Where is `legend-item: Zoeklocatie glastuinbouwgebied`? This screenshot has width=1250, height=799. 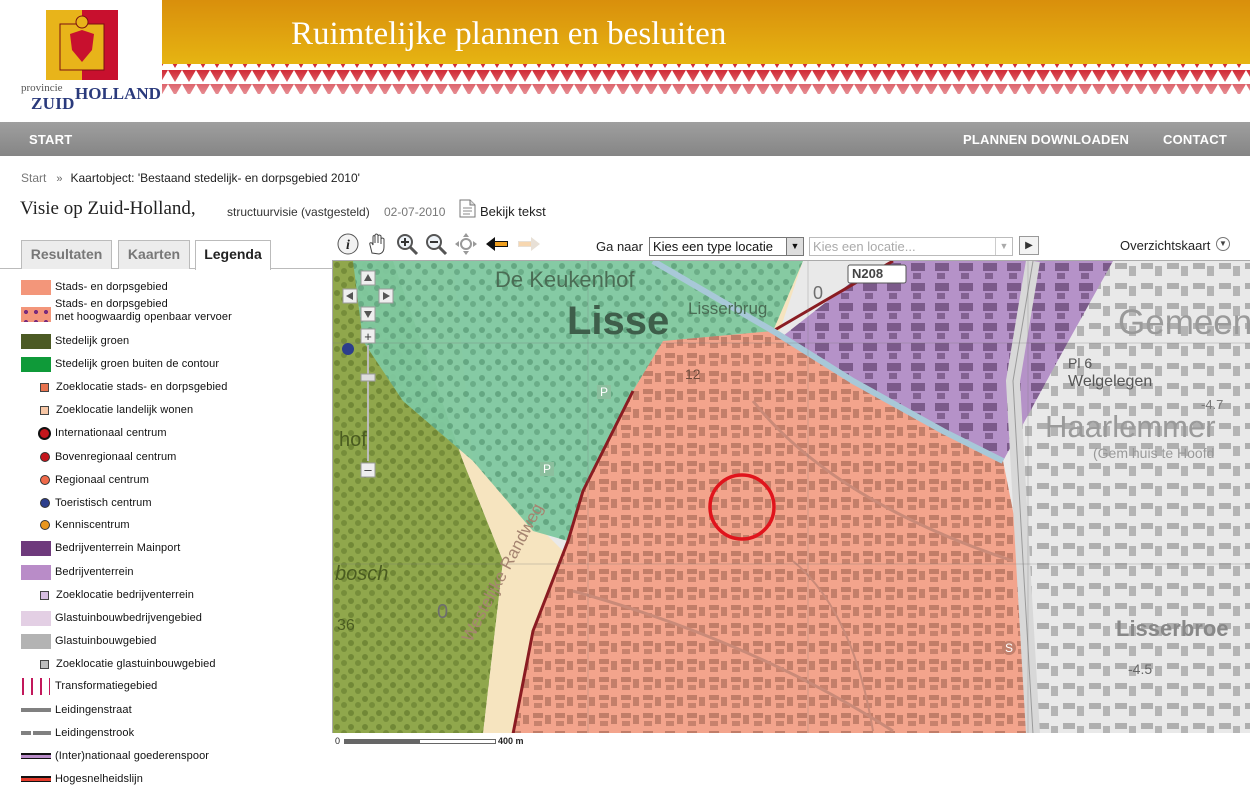
legend-item: Zoeklocatie glastuinbouwgebied is located at coordinates (165, 666).